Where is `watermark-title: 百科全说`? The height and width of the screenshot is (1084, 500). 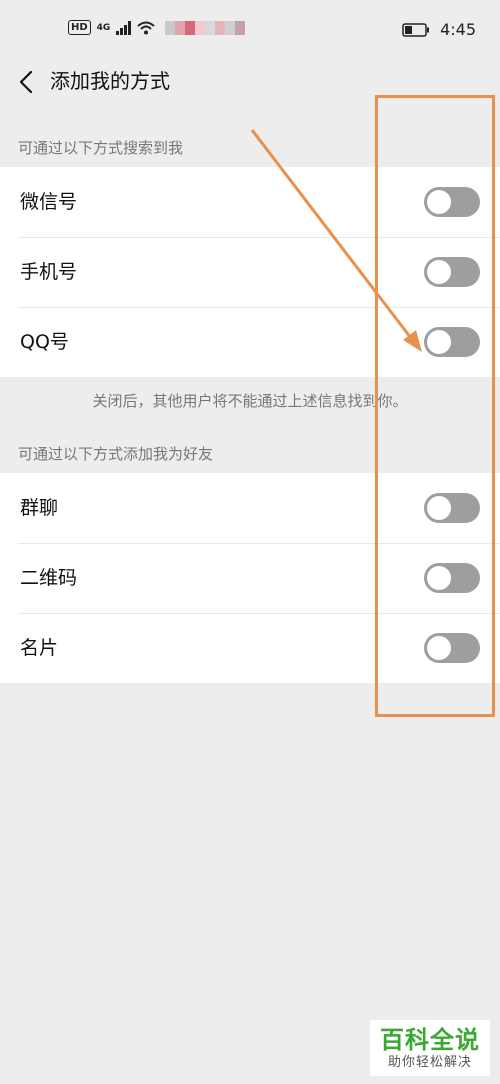
watermark-title: 百科全说 is located at coordinates (430, 1039).